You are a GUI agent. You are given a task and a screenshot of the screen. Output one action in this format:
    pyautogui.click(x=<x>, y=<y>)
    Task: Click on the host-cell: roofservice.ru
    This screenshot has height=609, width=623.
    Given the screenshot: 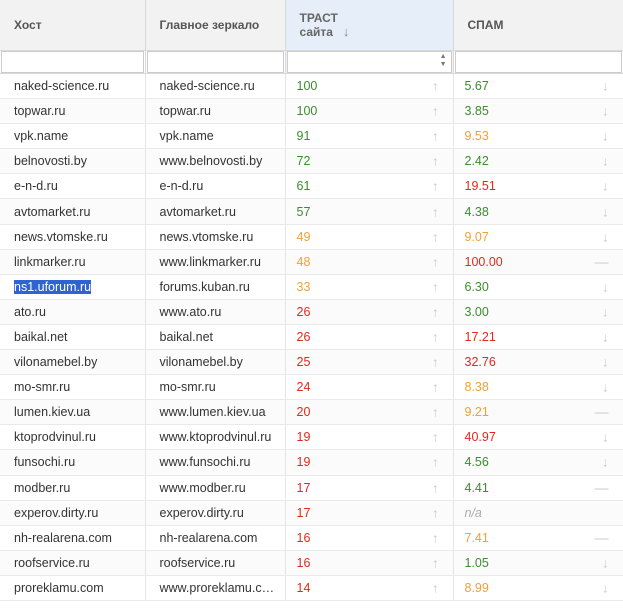 What is the action you would take?
    pyautogui.click(x=73, y=563)
    